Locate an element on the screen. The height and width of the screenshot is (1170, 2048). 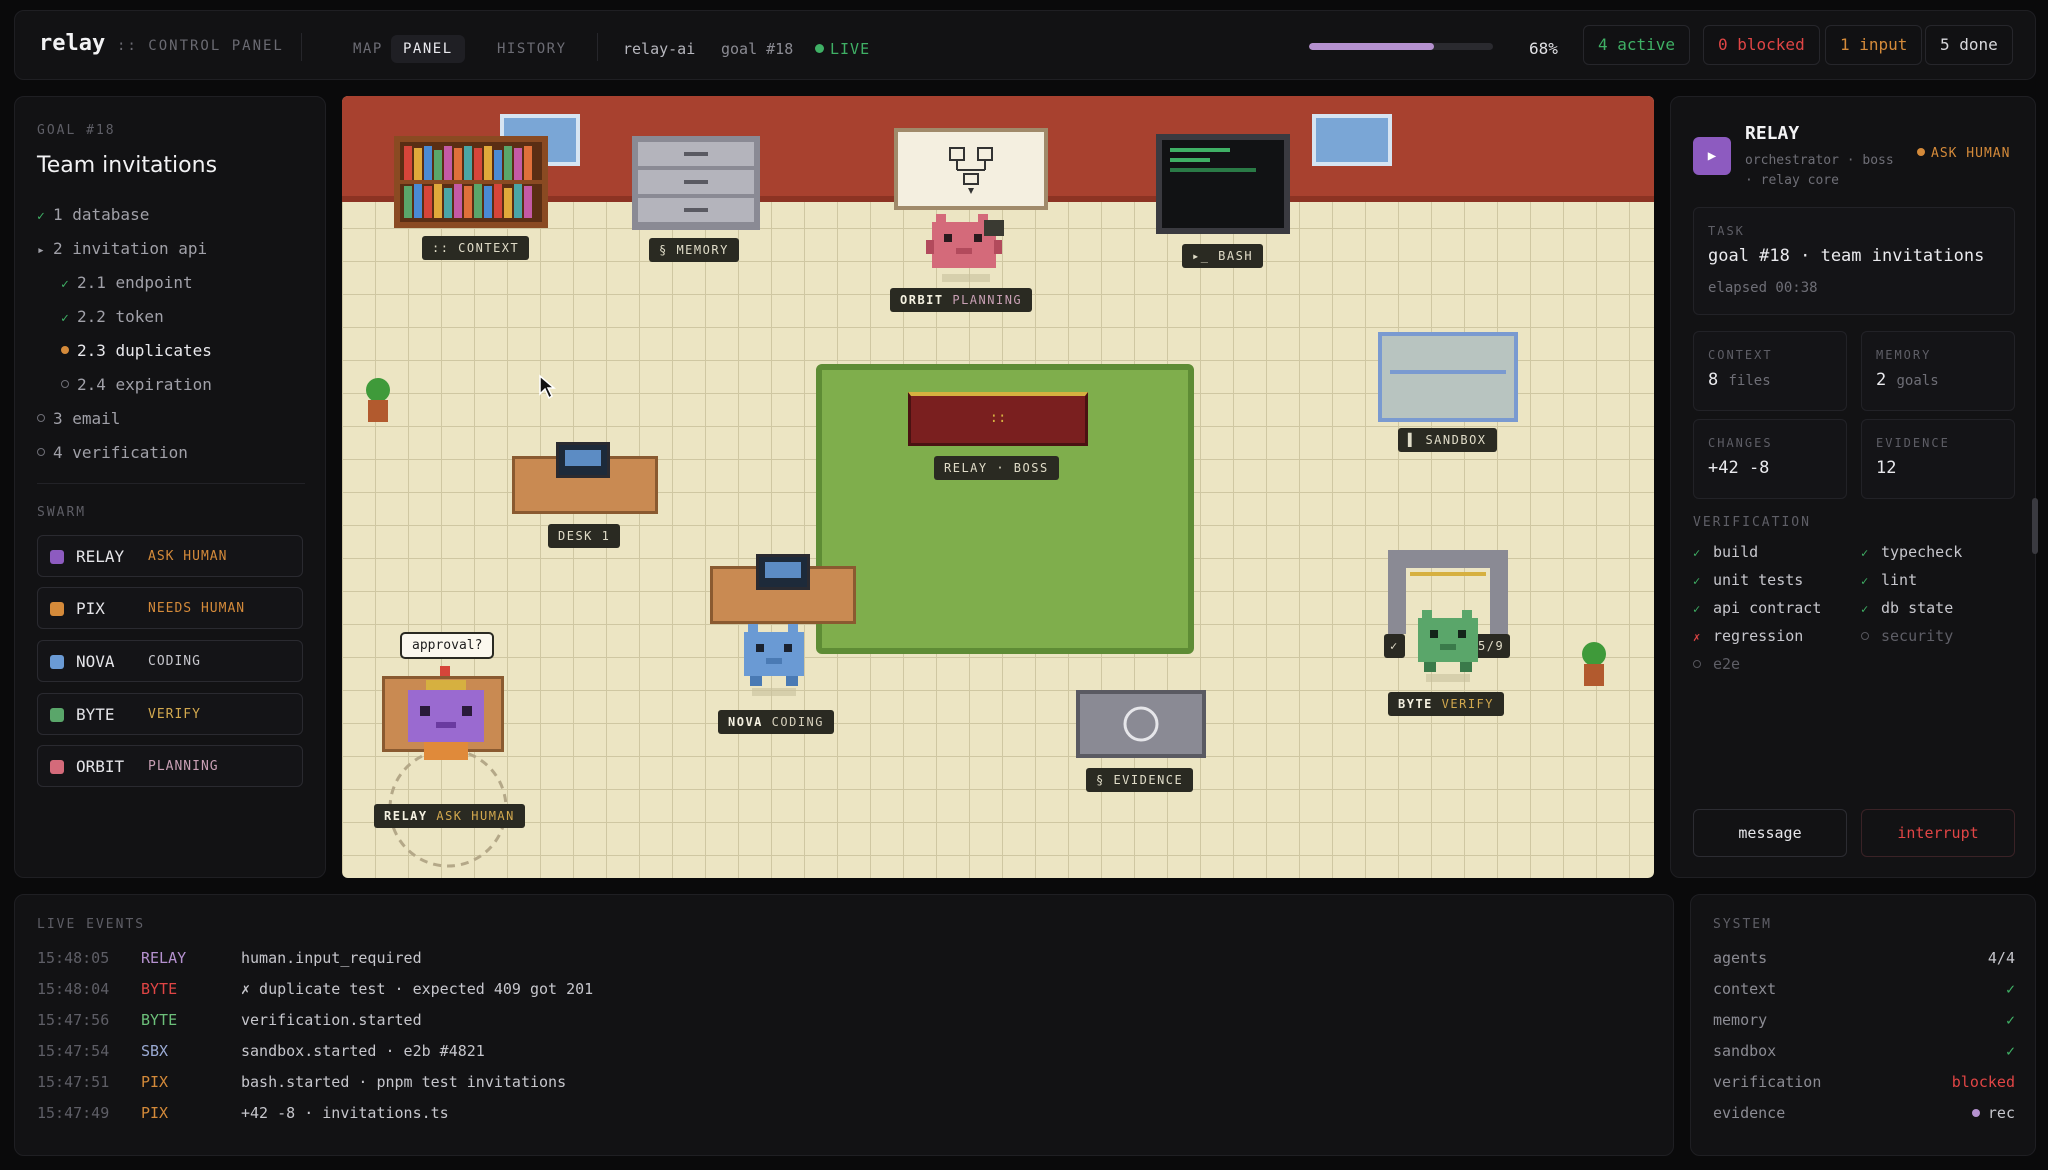
in-progress-dot-icon is located at coordinates (65, 350).